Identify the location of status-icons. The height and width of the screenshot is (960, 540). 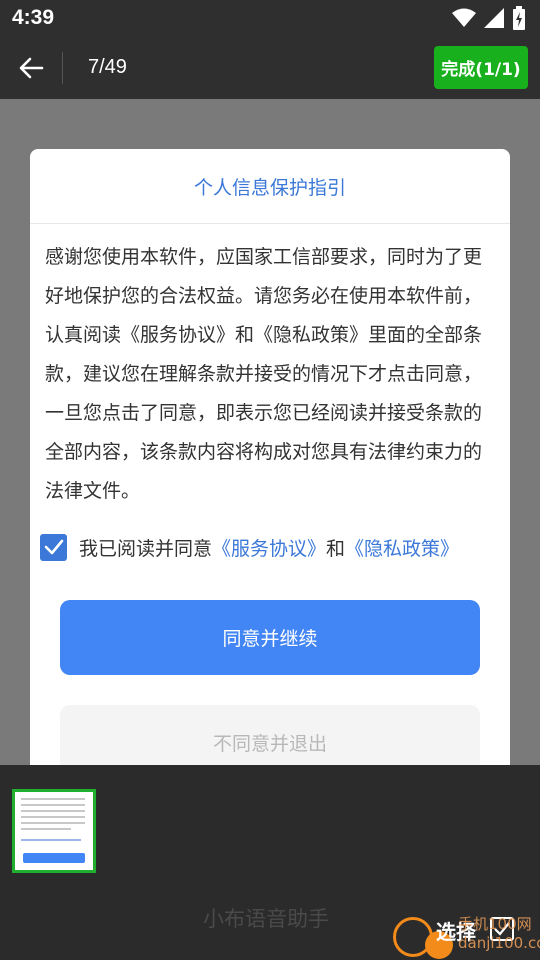
(489, 18).